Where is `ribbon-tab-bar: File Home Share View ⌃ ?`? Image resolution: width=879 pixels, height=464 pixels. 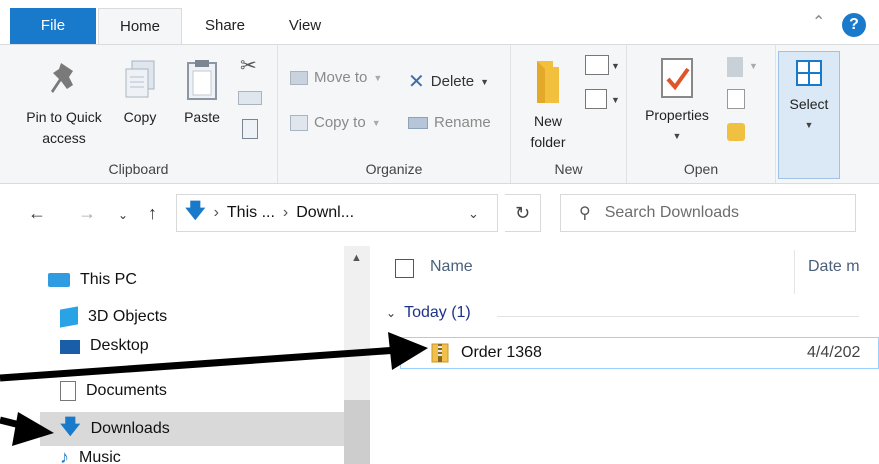 ribbon-tab-bar: File Home Share View ⌃ ? is located at coordinates (439, 22).